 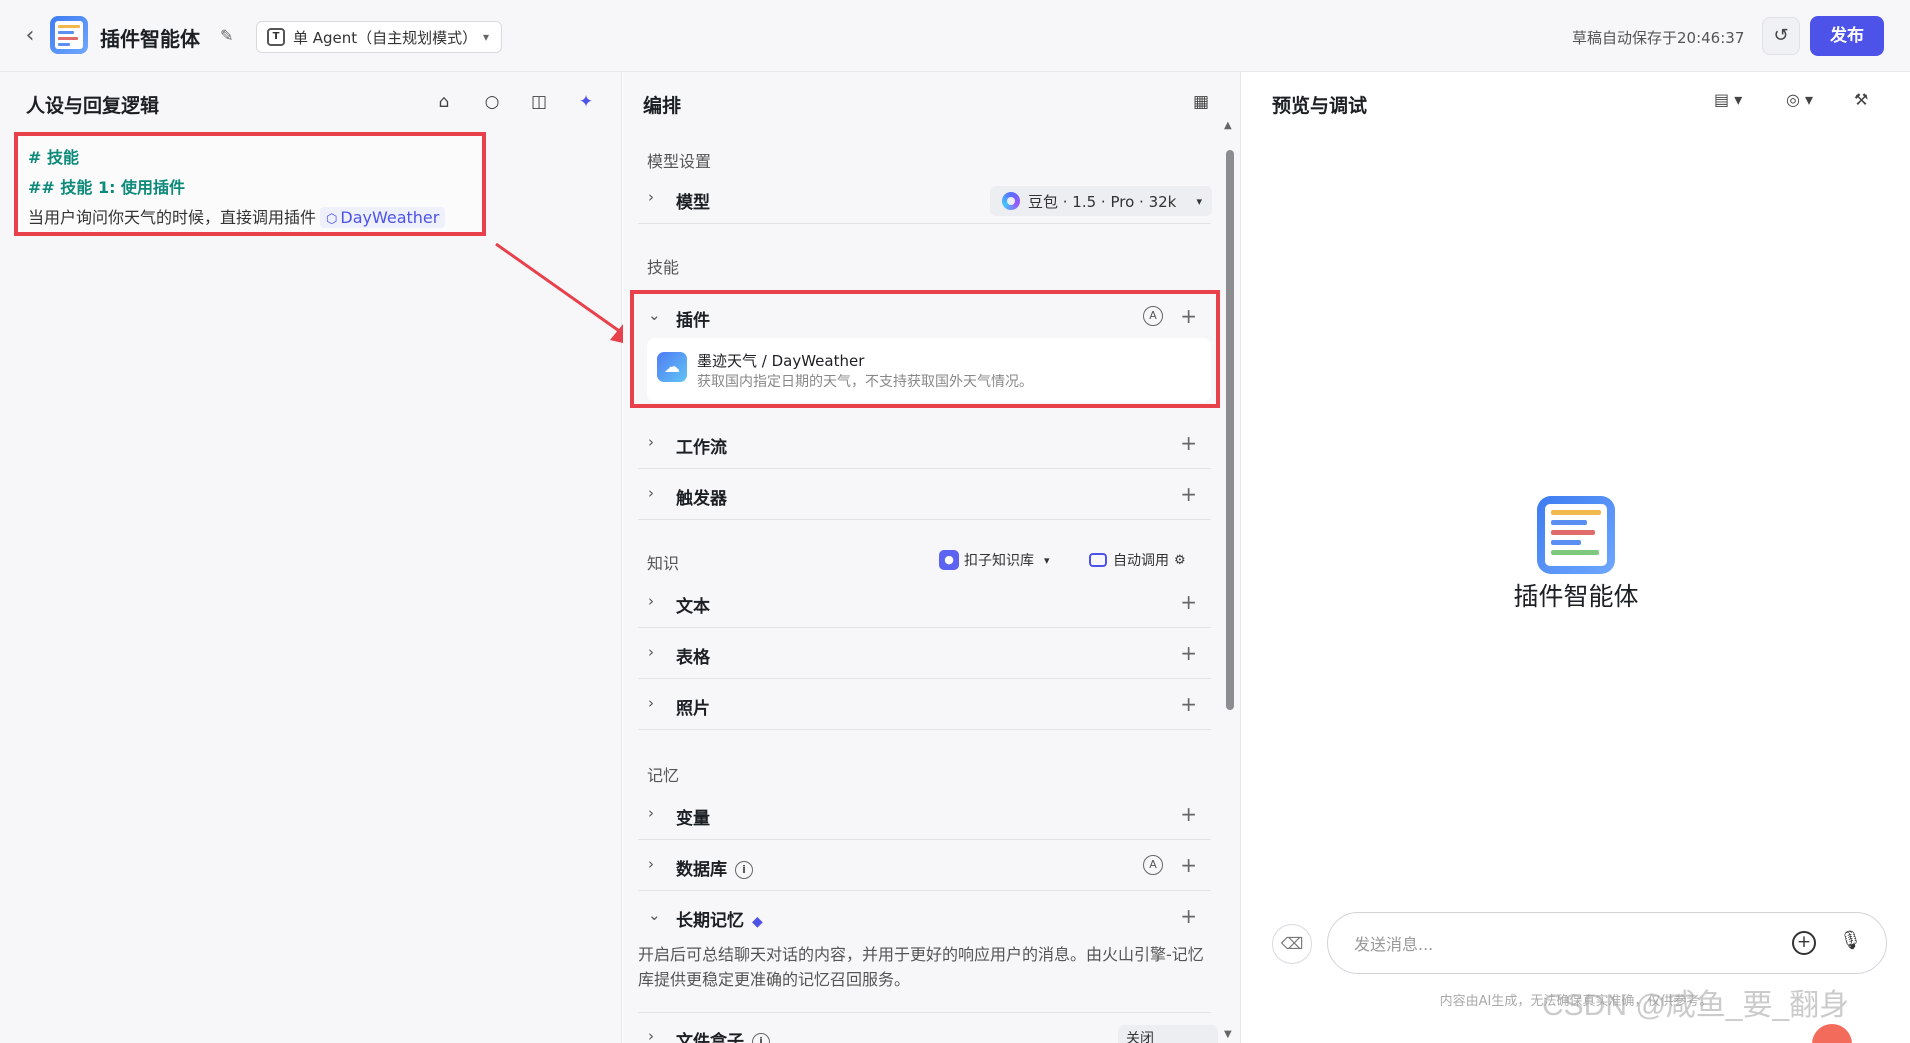 What do you see at coordinates (924, 495) in the screenshot?
I see `trigger-row: › 触发器 +` at bounding box center [924, 495].